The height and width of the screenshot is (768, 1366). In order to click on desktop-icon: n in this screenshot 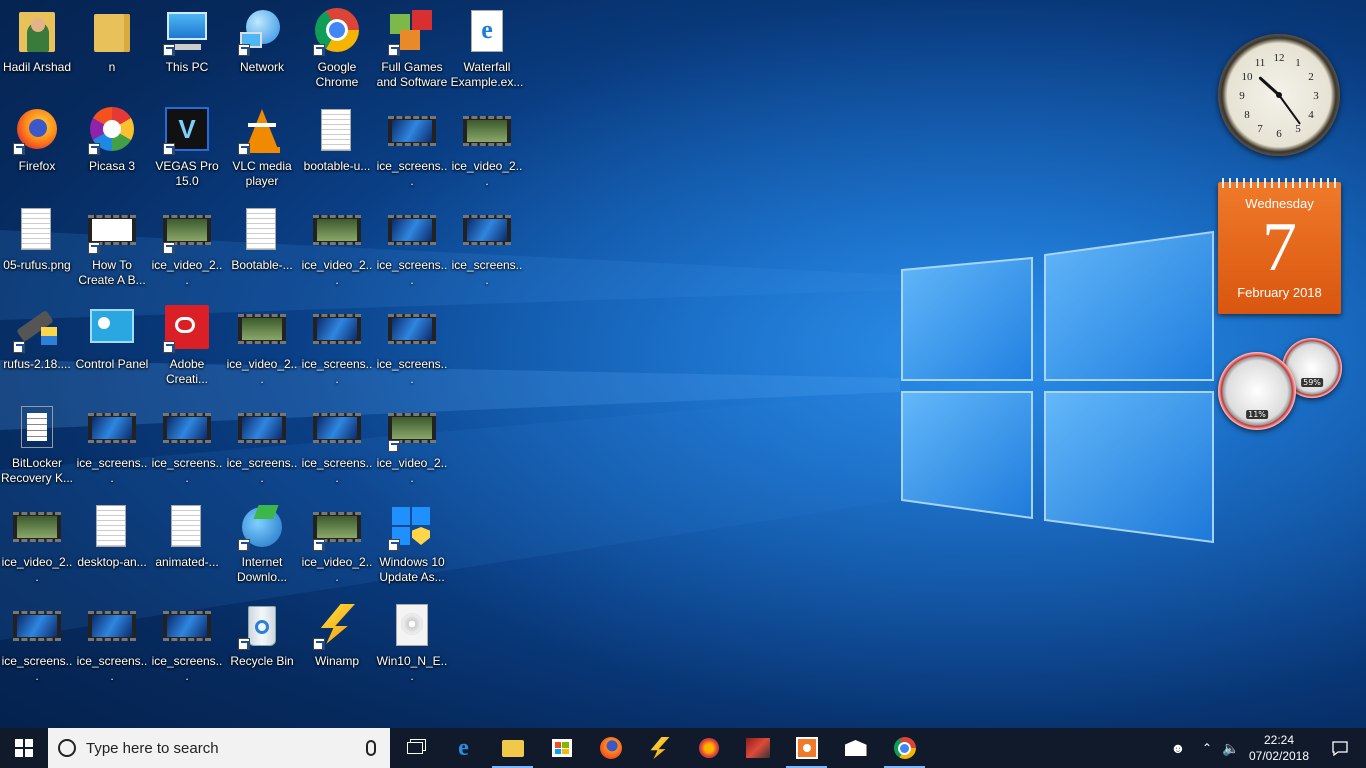, I will do `click(112, 48)`.